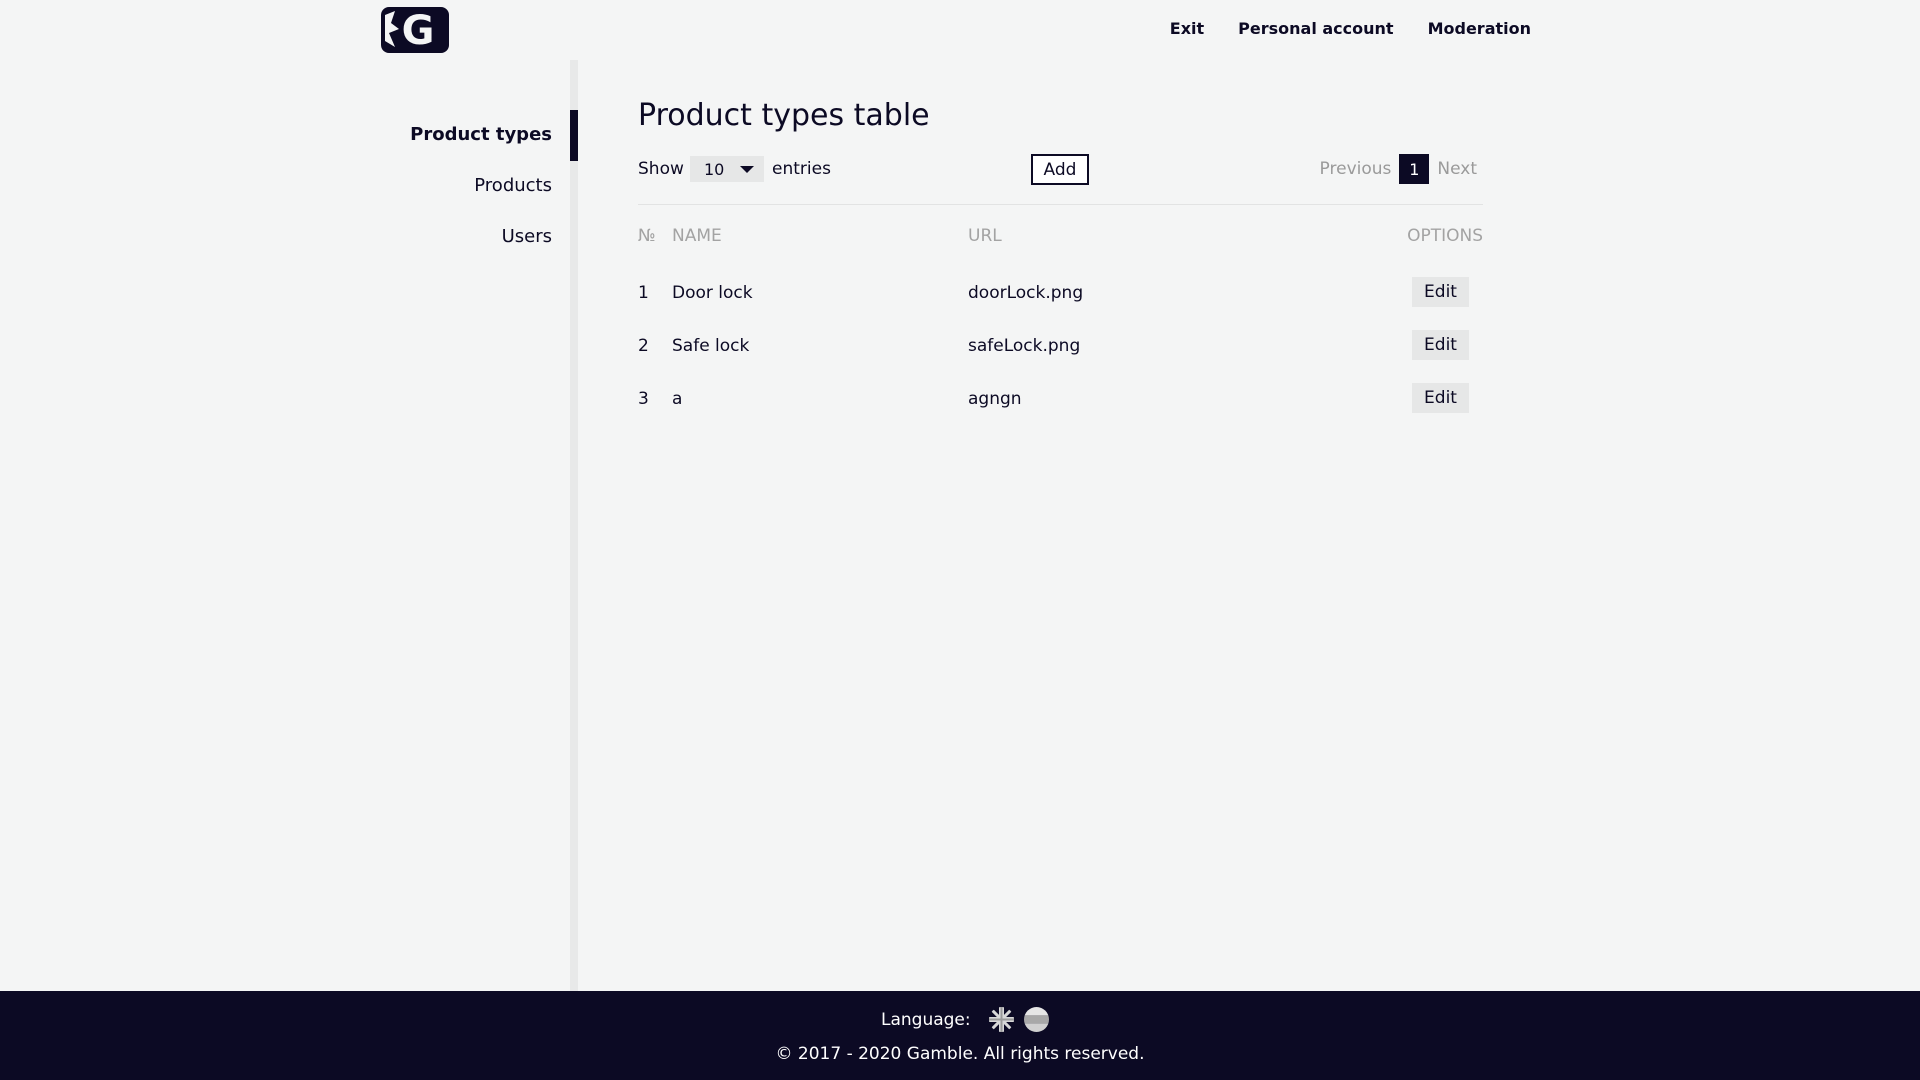  I want to click on page-size-select: 10, so click(727, 169).